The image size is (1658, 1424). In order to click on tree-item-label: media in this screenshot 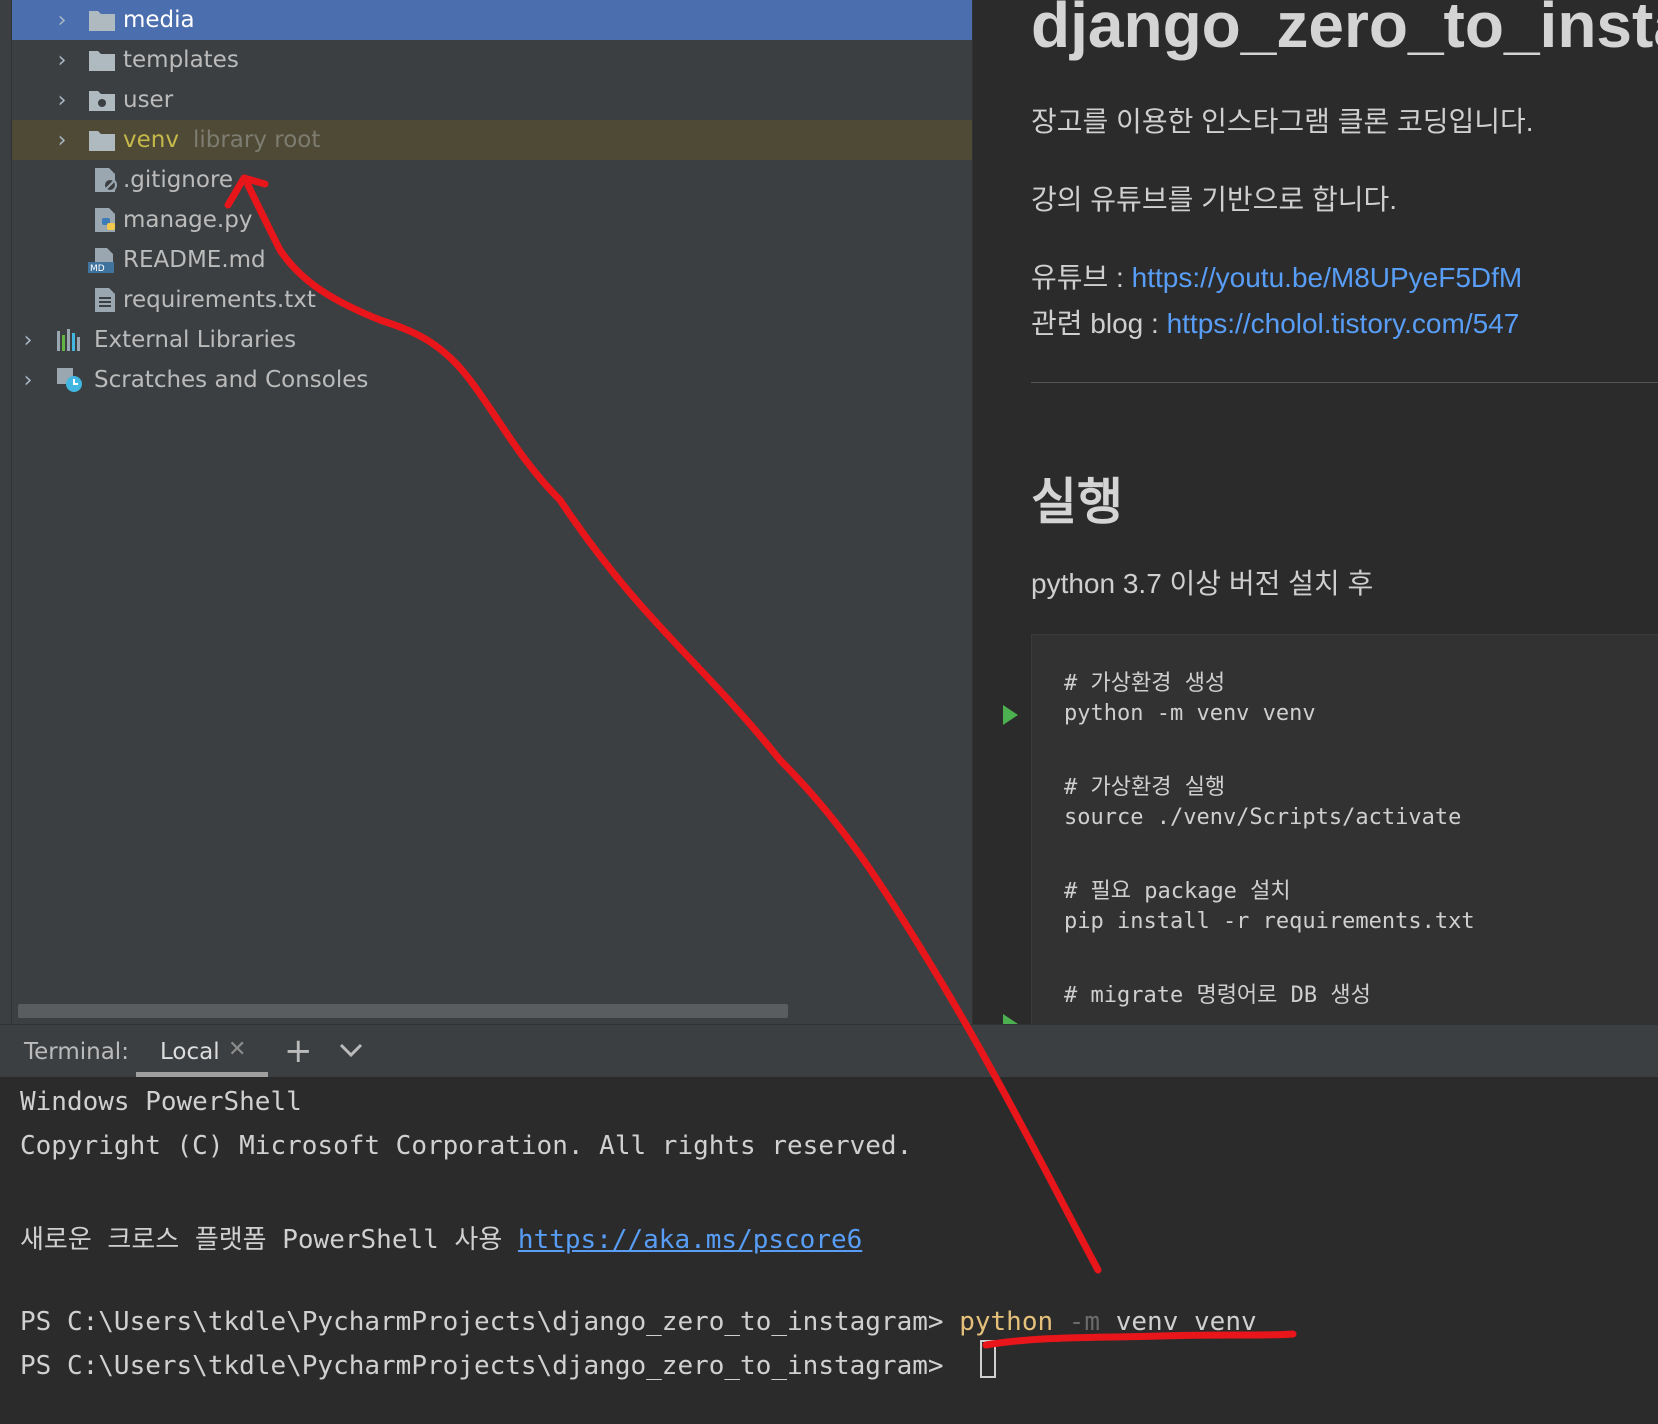, I will do `click(159, 20)`.